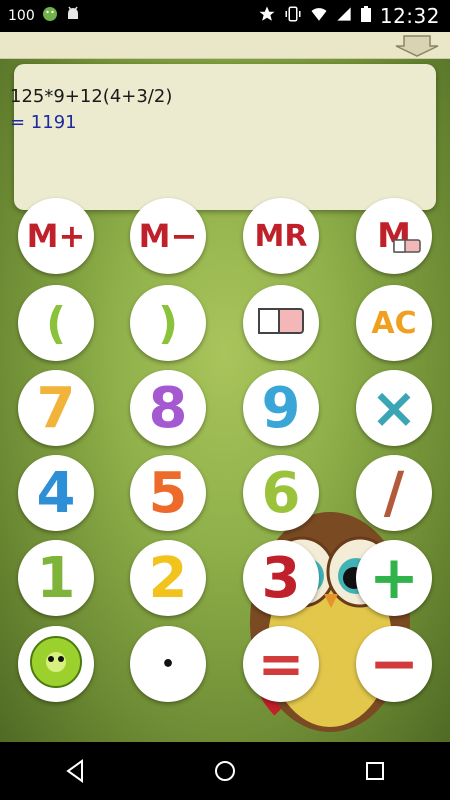 This screenshot has width=450, height=800. I want to click on memory-recall-button: MR, so click(281, 236).